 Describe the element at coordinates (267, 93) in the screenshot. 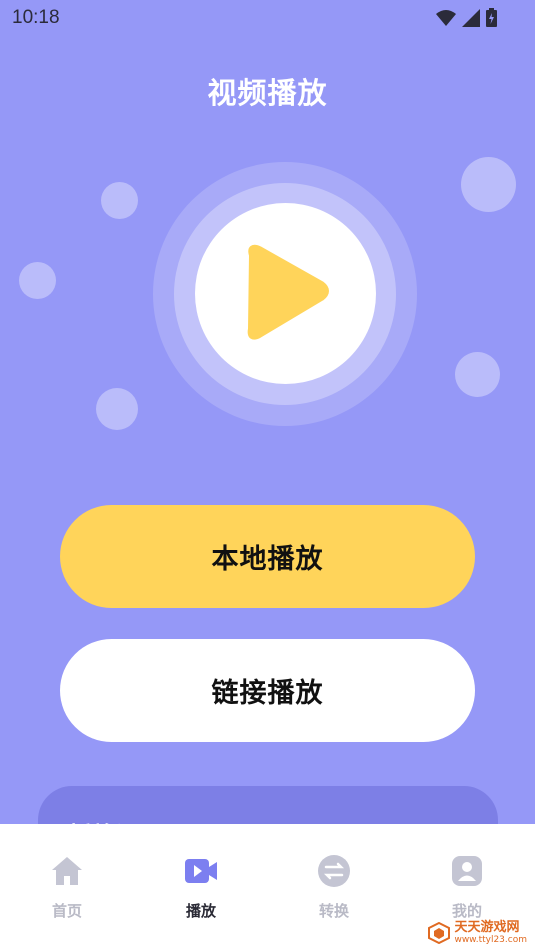

I see `page-title: 视频播放` at that location.